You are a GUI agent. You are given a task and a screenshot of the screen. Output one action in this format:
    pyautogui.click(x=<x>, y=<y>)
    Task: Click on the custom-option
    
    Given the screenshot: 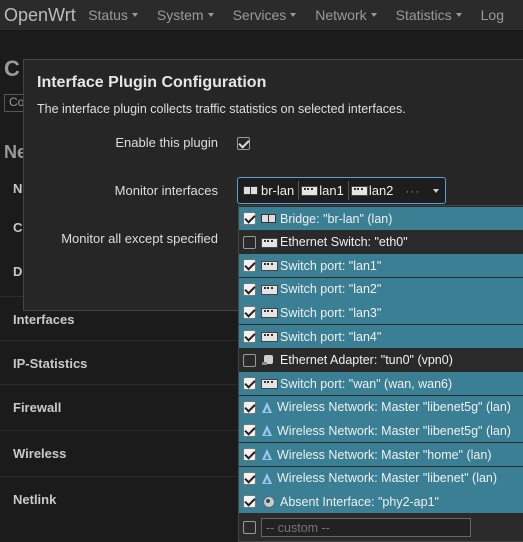 What is the action you would take?
    pyautogui.click(x=381, y=527)
    